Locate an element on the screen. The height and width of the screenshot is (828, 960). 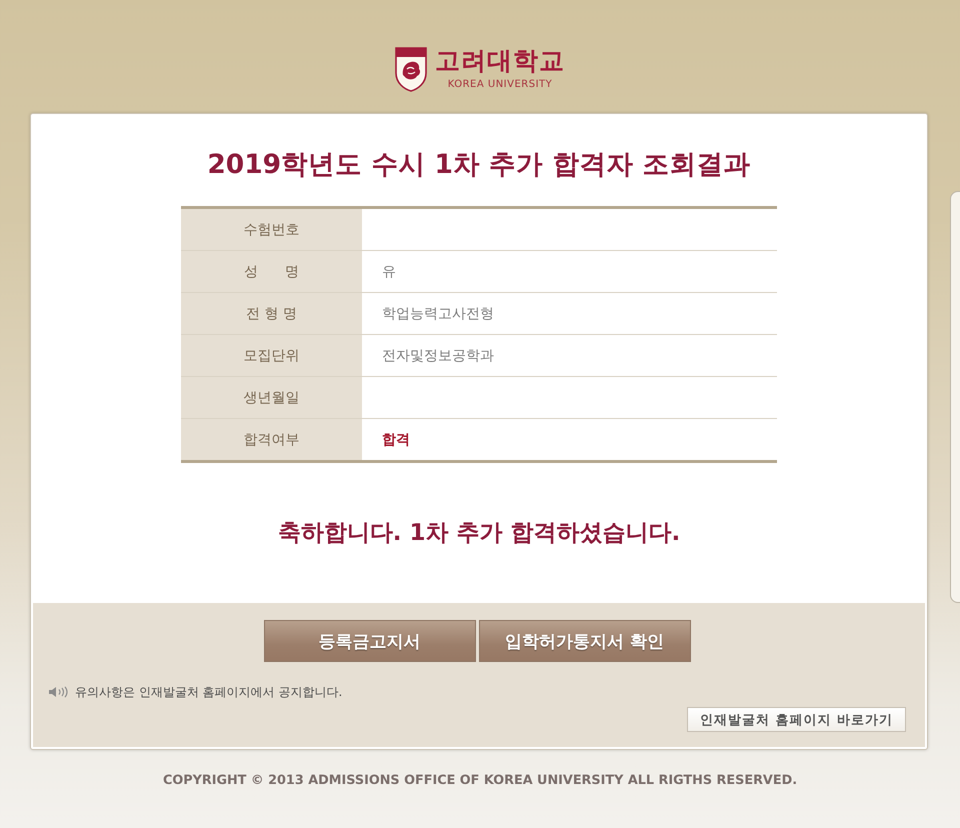
congratulations-message: 축하합니다. 1차 추가 합격하셨습니다. is located at coordinates (479, 533).